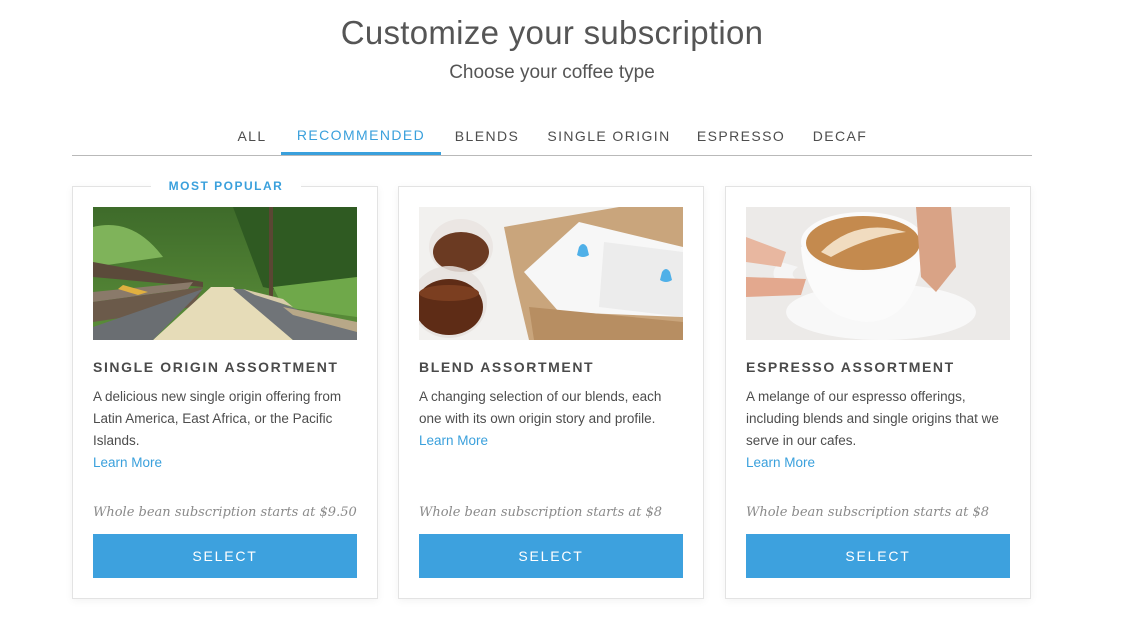 This screenshot has height=622, width=1133. Describe the element at coordinates (507, 367) in the screenshot. I see `card-title: BLEND ASSORTMENT` at that location.